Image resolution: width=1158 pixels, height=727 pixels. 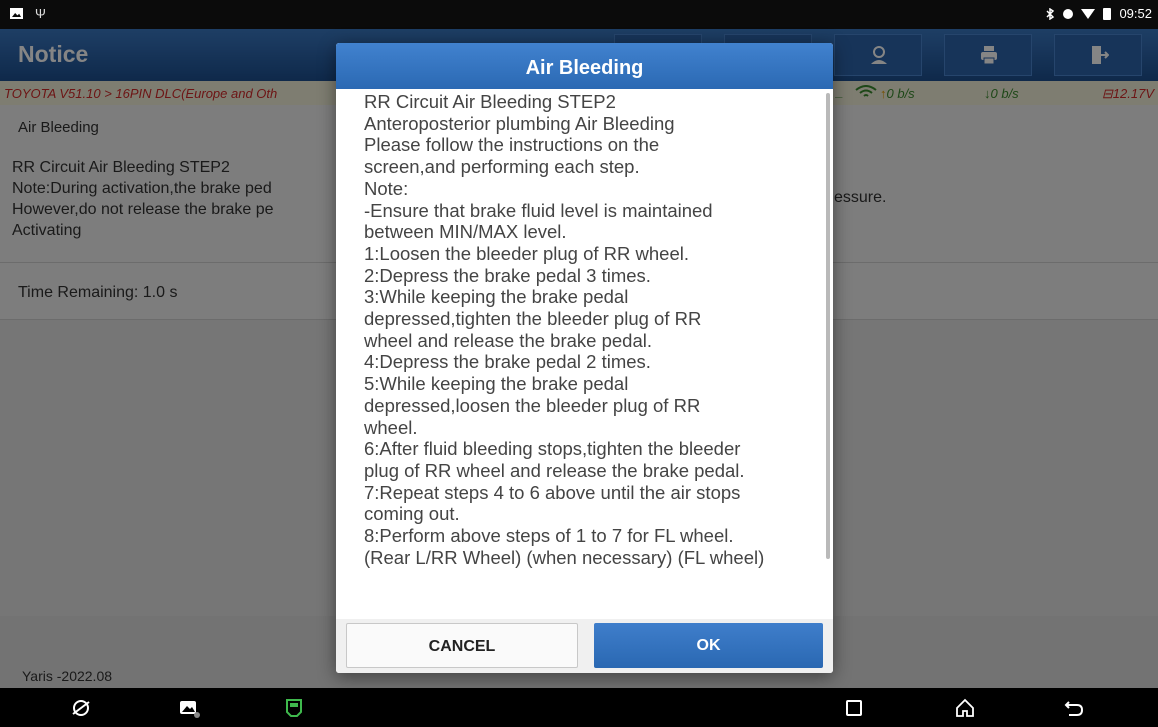 I want to click on dialog-line: 5:While keeping the brake pedal, so click(x=496, y=384).